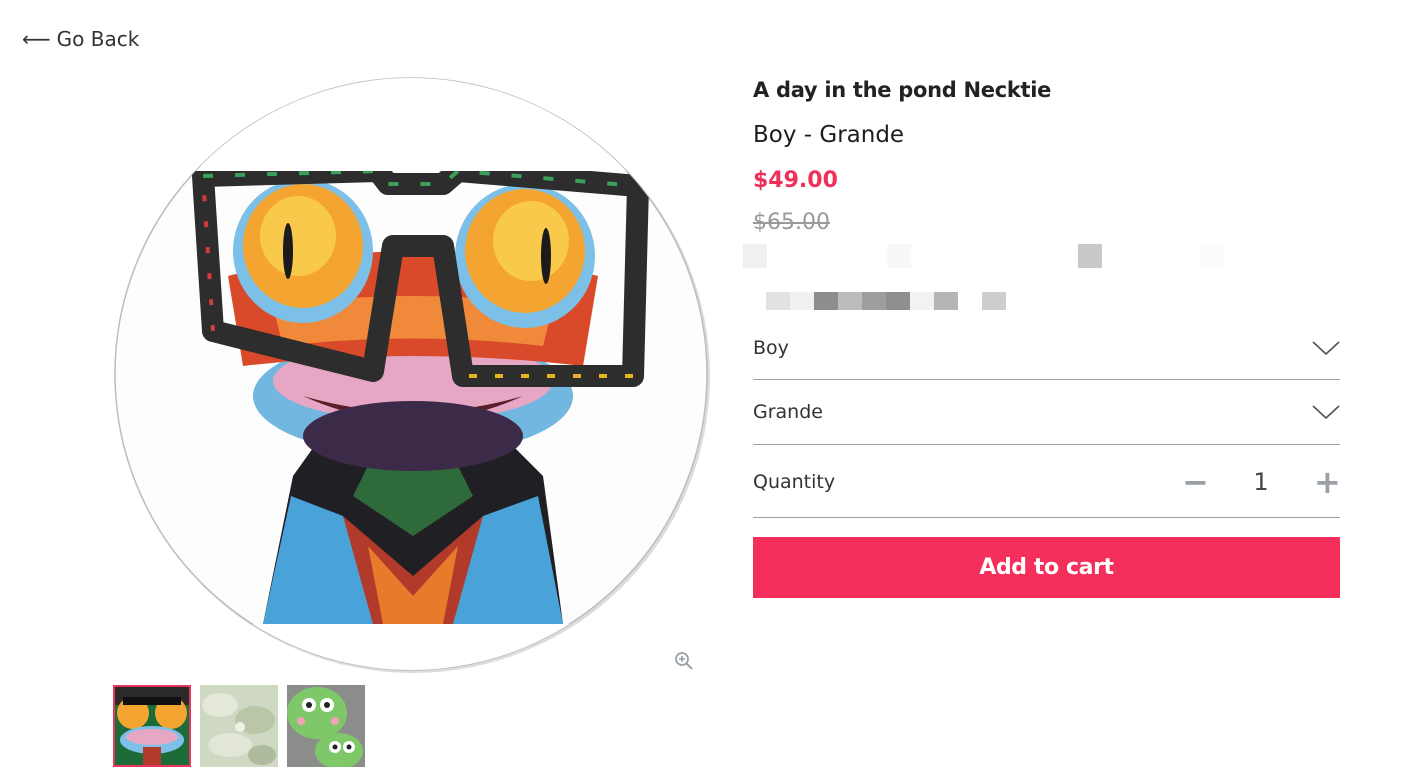  I want to click on quantity-value: 1, so click(1261, 482).